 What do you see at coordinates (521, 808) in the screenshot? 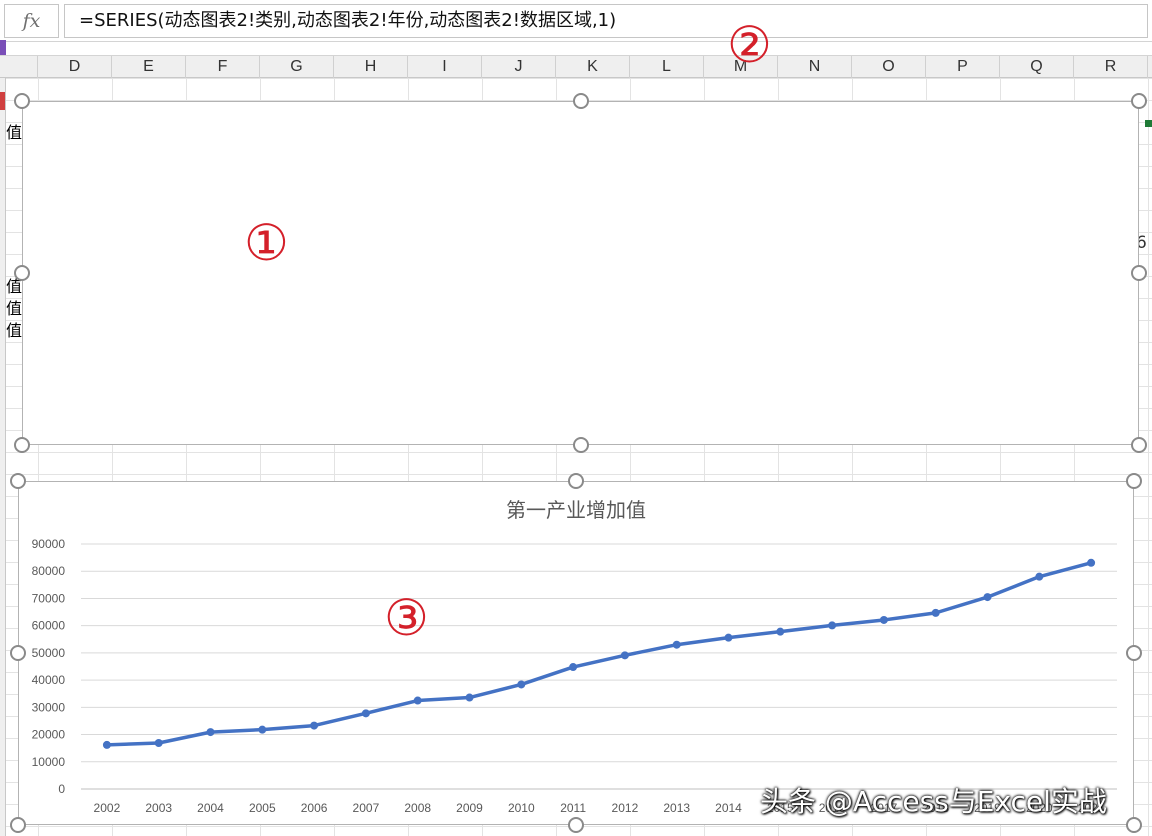
I see `x-tick-label: 2010` at bounding box center [521, 808].